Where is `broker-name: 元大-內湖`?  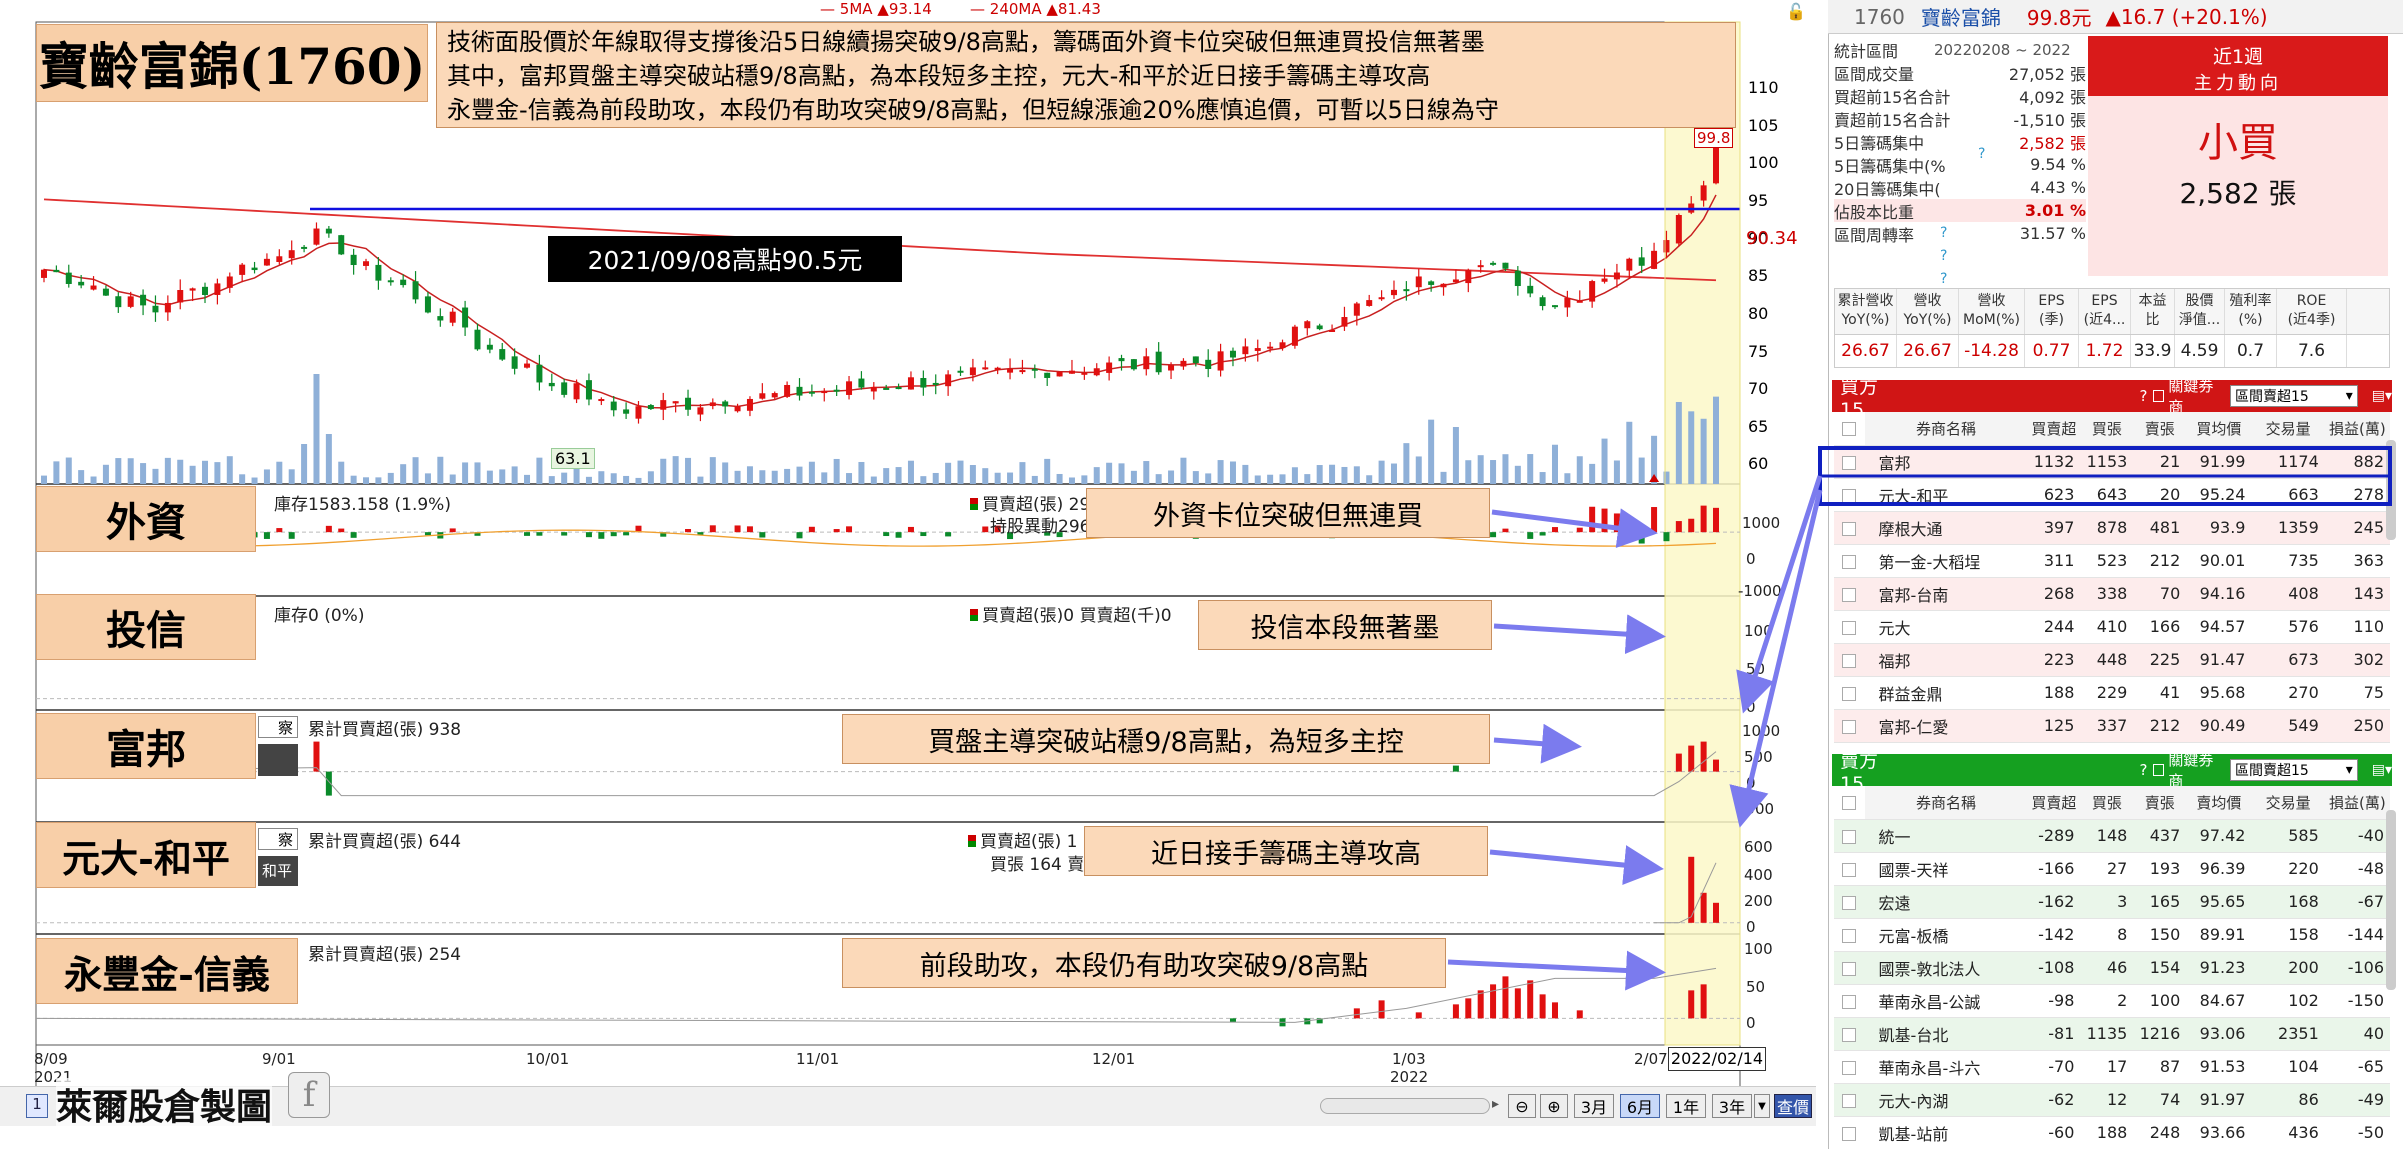 broker-name: 元大-內湖 is located at coordinates (1946, 1100).